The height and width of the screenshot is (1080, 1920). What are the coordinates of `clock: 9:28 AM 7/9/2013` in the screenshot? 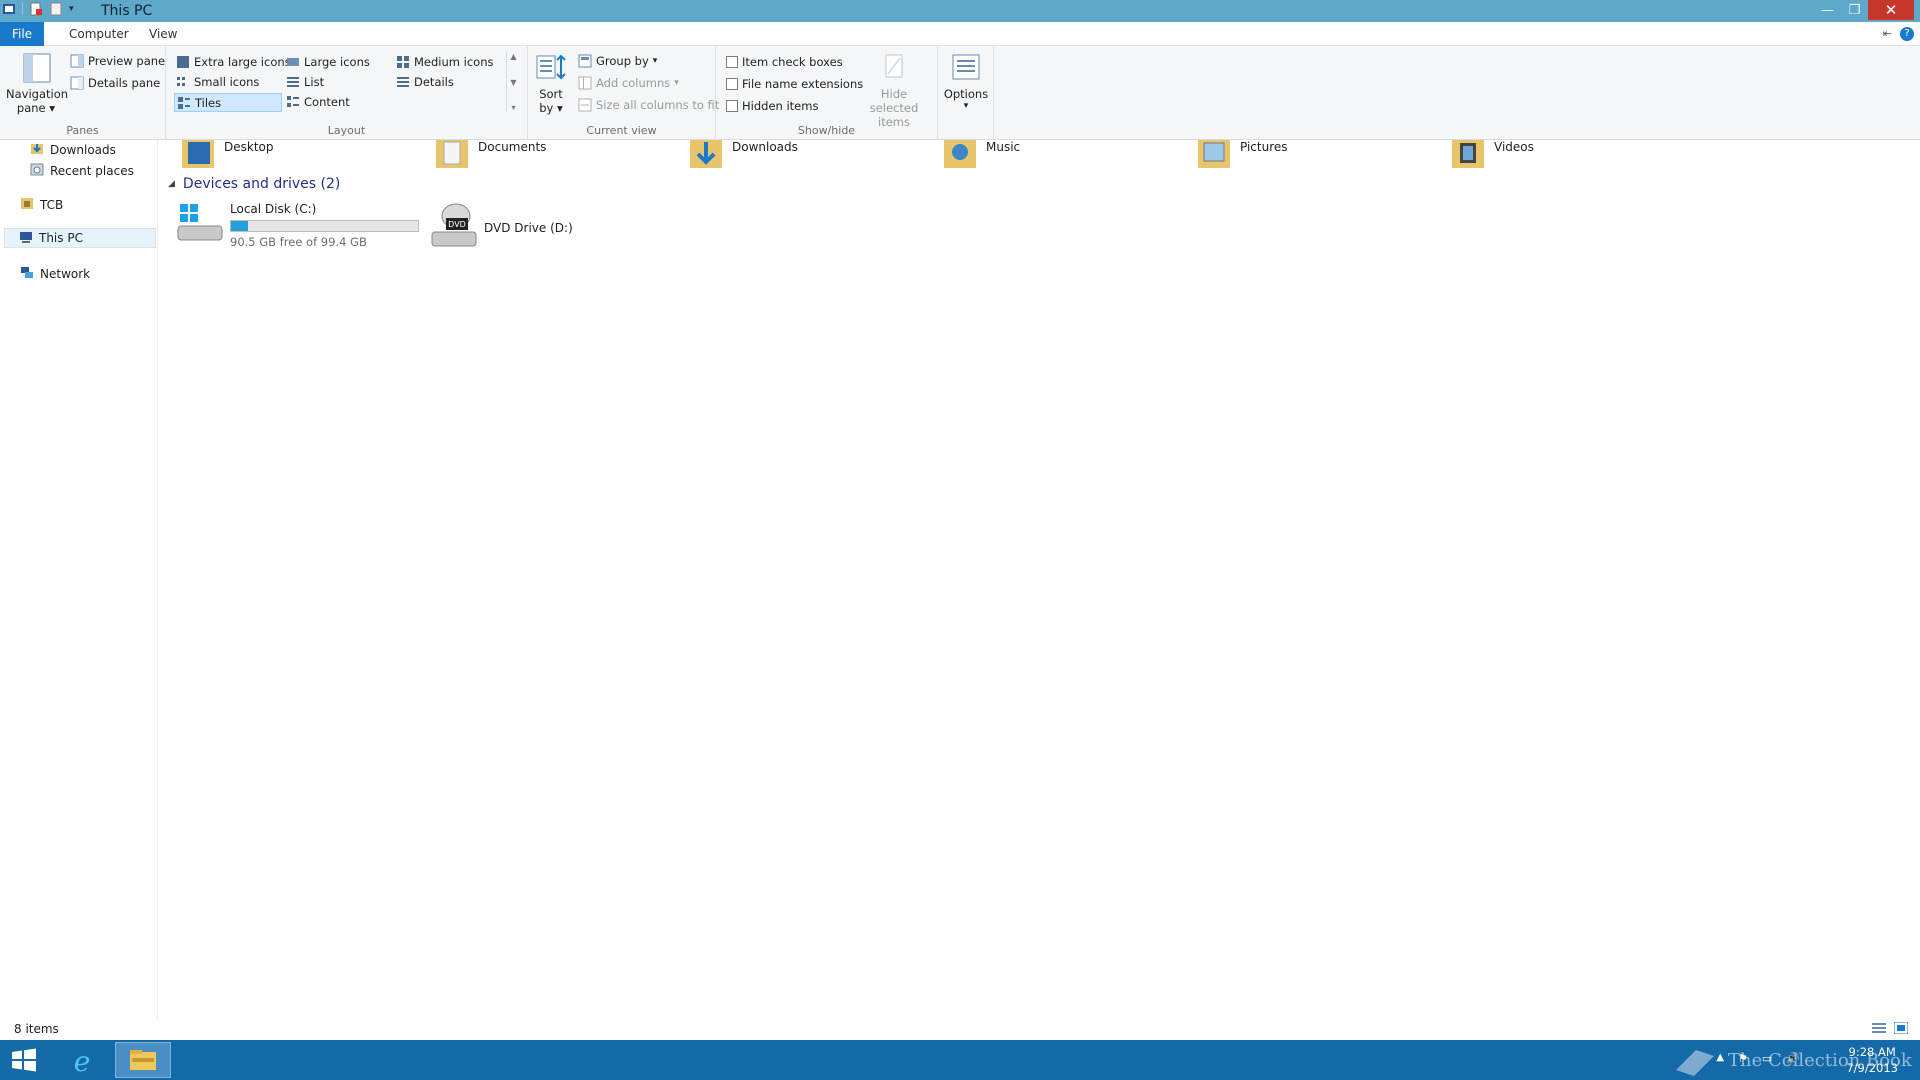 It's located at (1872, 1060).